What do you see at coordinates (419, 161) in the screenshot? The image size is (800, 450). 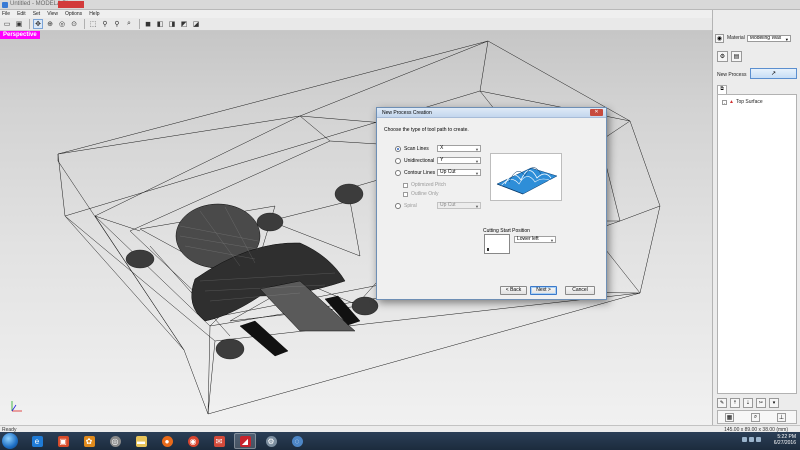 I see `unidirectional-label: Unidirectional` at bounding box center [419, 161].